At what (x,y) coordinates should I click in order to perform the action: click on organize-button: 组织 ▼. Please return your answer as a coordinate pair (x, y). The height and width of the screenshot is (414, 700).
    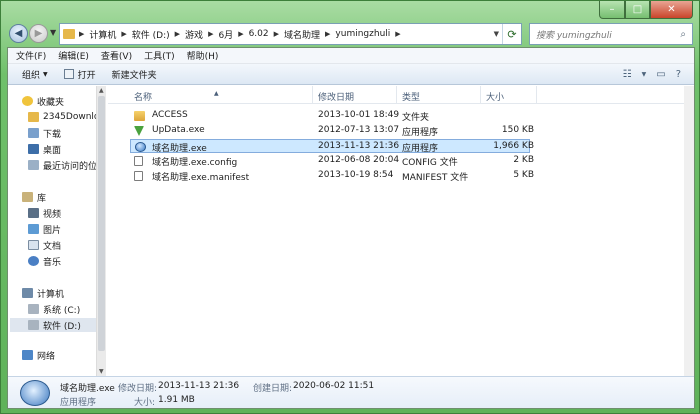
    Looking at the image, I should click on (35, 74).